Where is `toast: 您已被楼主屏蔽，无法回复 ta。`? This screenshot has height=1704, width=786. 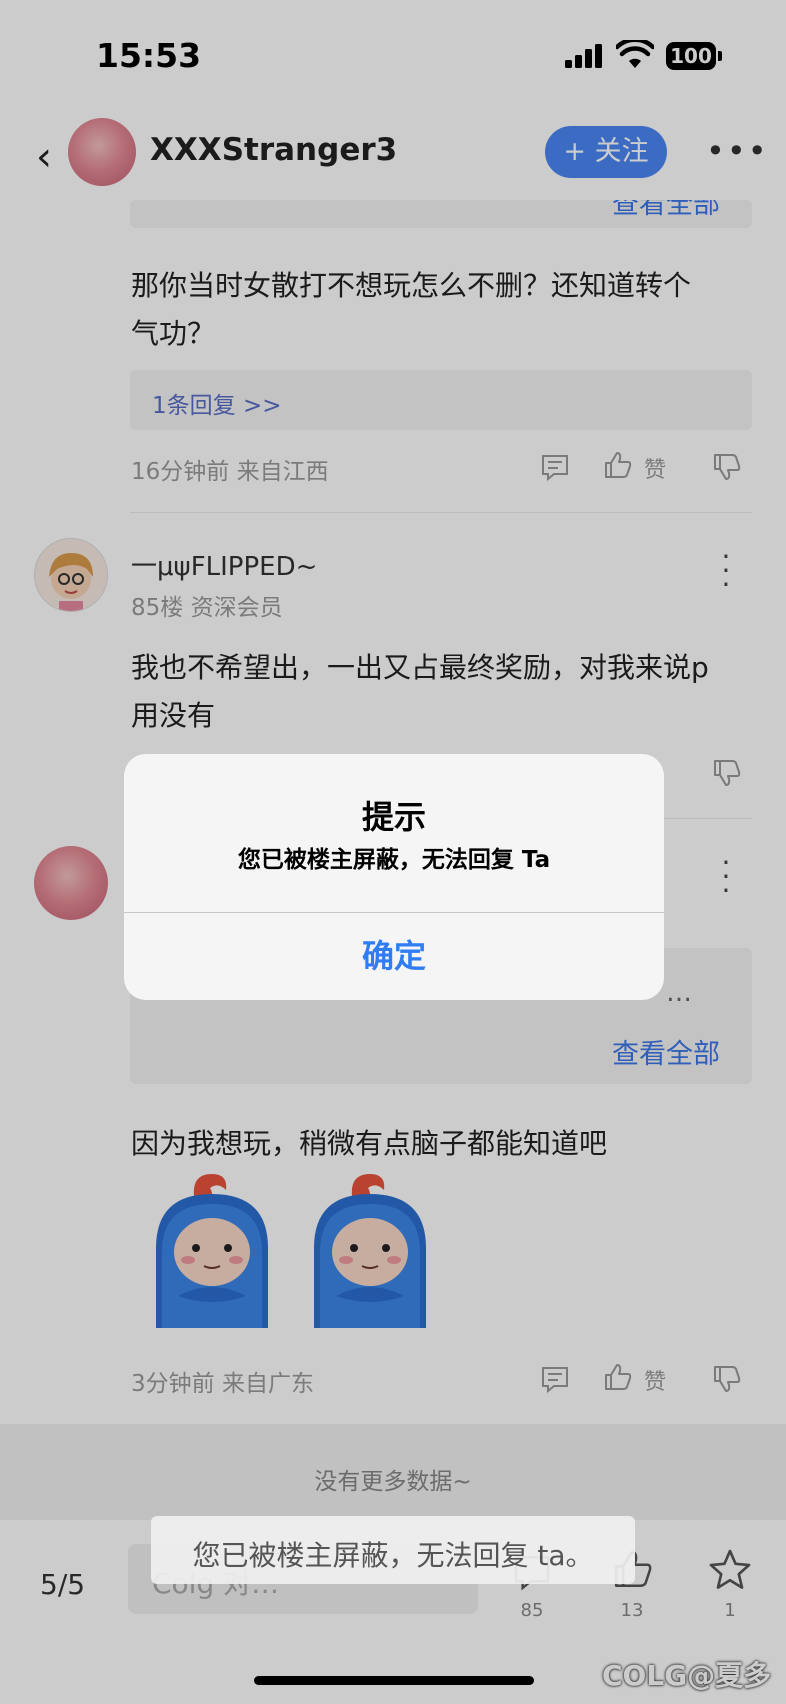 toast: 您已被楼主屏蔽，无法回复 ta。 is located at coordinates (393, 1550).